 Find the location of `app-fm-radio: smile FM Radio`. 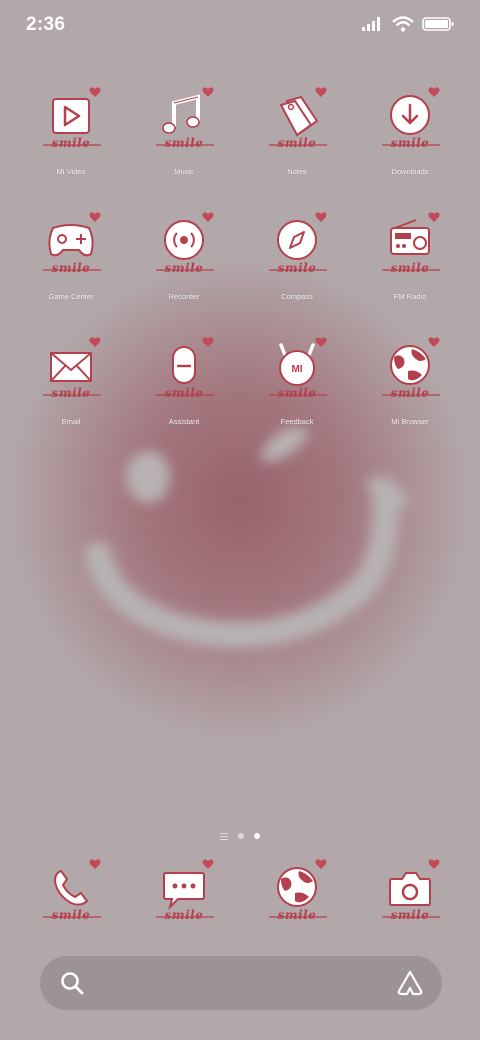

app-fm-radio: smile FM Radio is located at coordinates (410, 265).